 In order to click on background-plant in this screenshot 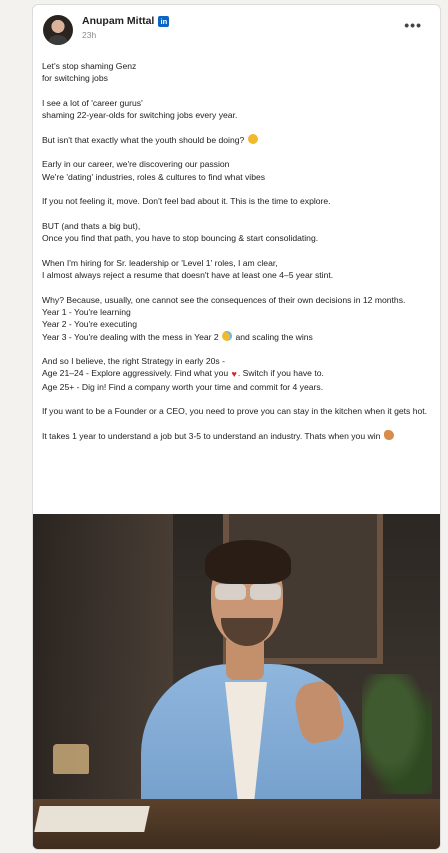, I will do `click(397, 734)`.